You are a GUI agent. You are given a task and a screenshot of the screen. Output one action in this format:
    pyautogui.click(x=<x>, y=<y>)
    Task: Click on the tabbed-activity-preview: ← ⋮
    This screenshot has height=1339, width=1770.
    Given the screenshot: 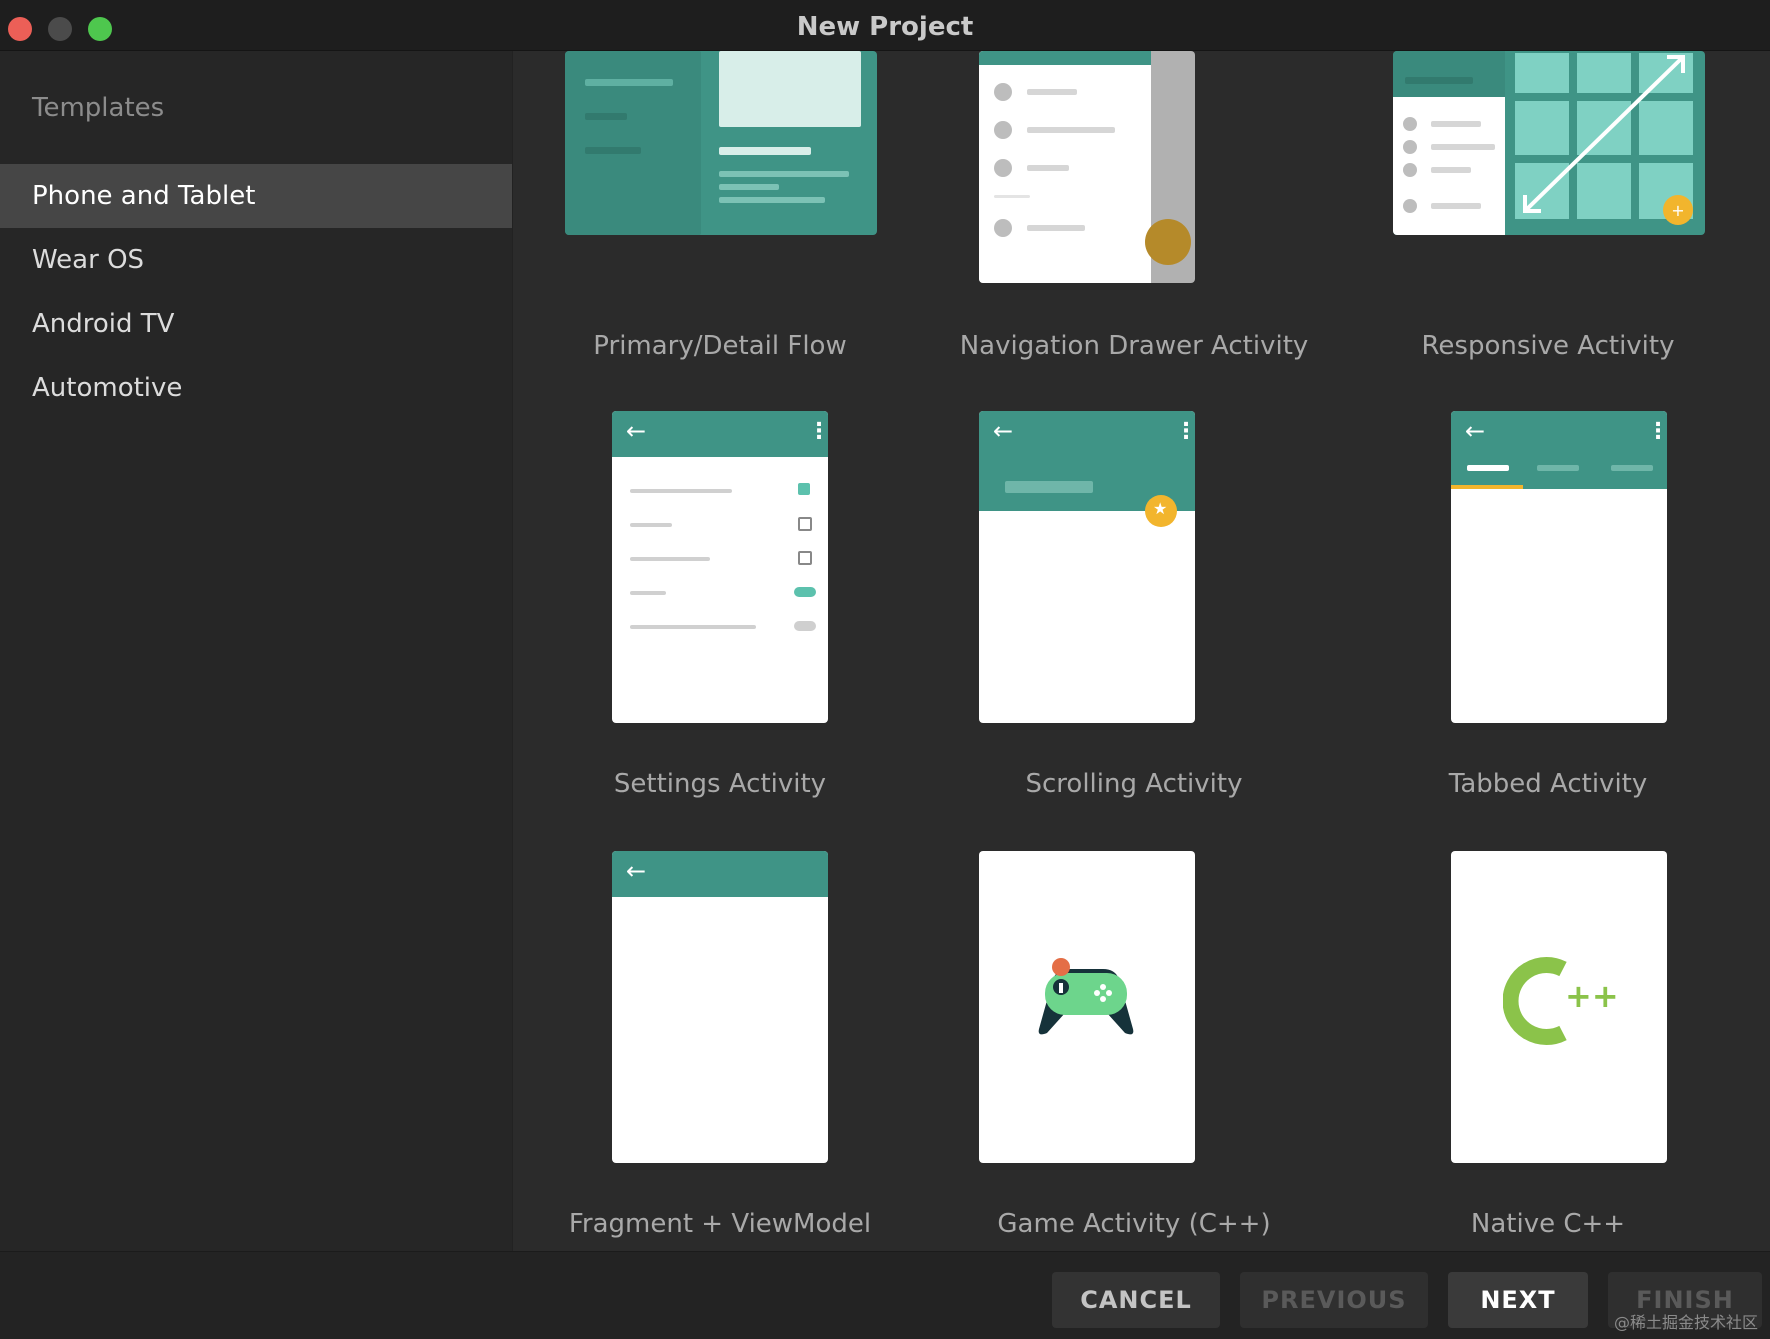 What is the action you would take?
    pyautogui.click(x=1559, y=567)
    